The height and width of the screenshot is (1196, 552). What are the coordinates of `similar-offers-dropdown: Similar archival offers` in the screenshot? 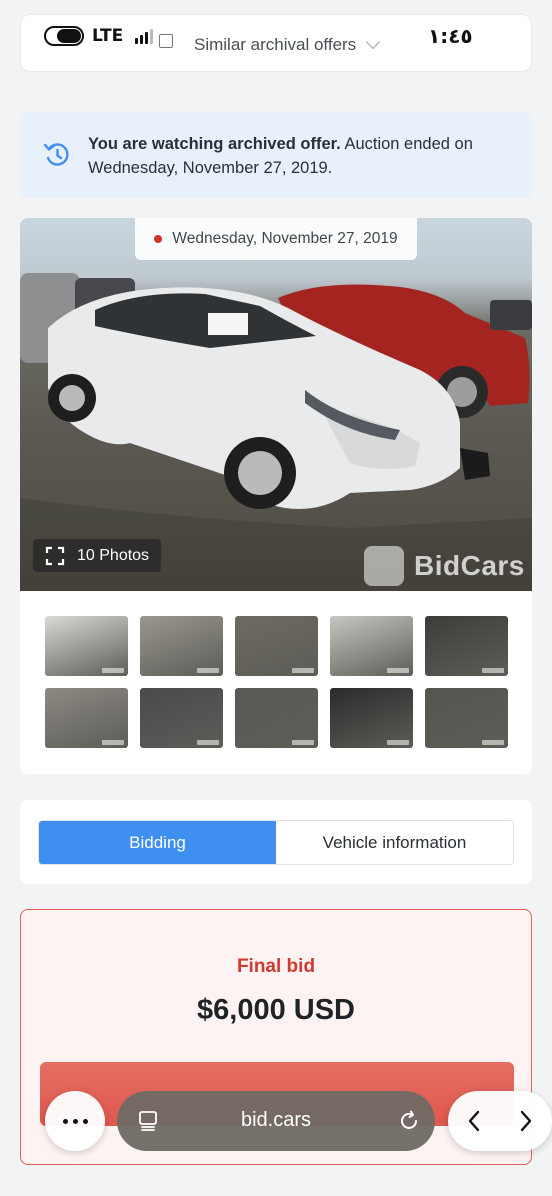 It's located at (287, 44).